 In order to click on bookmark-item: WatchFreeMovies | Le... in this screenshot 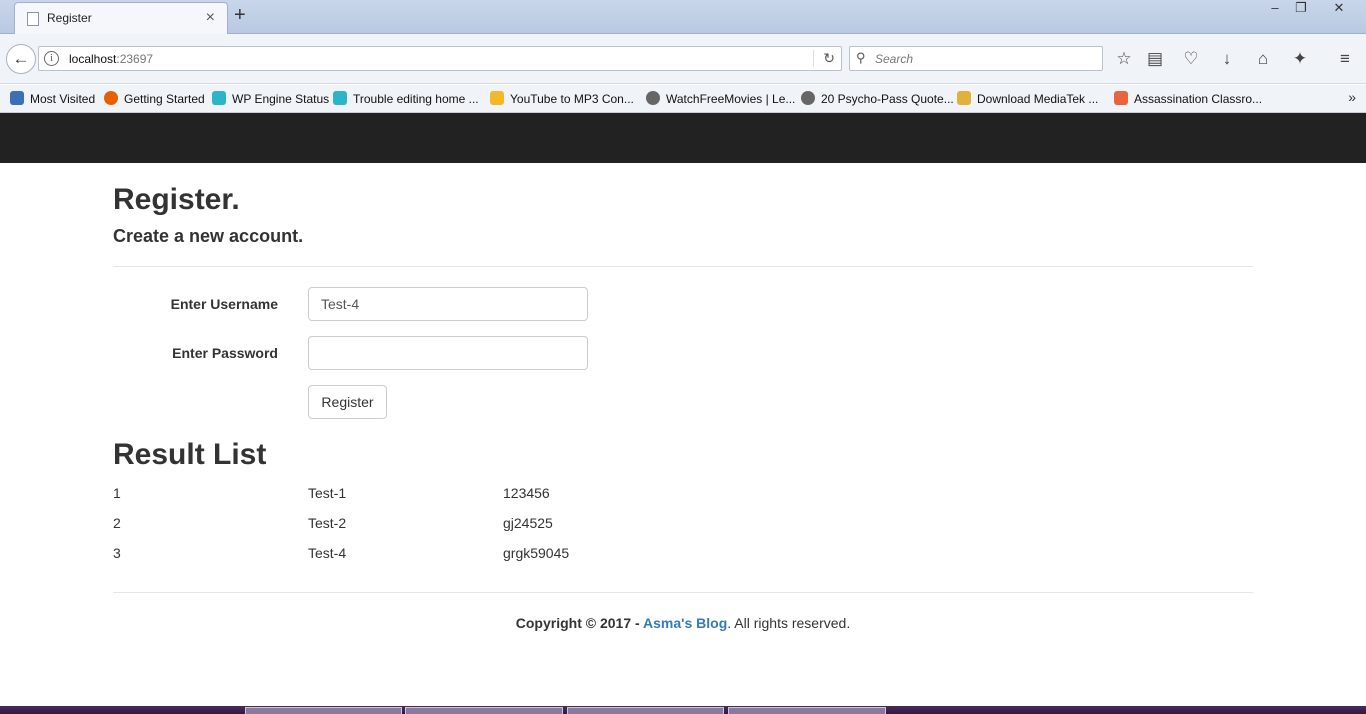, I will do `click(720, 98)`.